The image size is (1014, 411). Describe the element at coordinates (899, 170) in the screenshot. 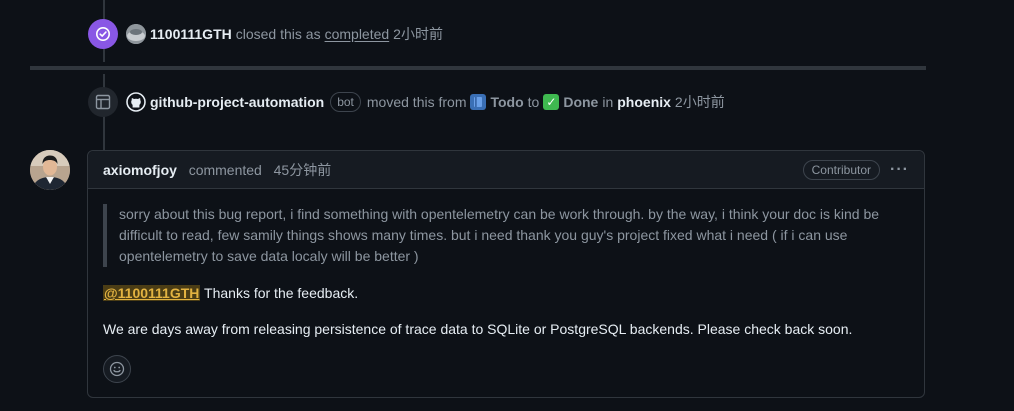

I see `kebab-horizontal-icon: ···` at that location.